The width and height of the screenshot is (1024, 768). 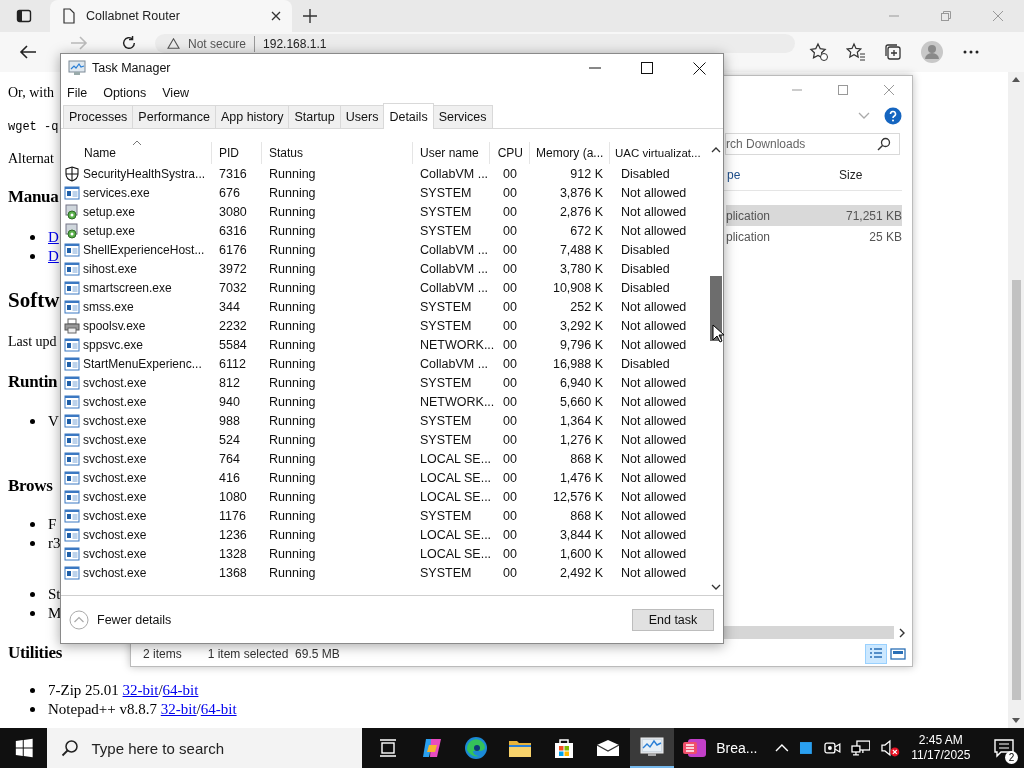 I want to click on refresh-icon, so click(x=129, y=43).